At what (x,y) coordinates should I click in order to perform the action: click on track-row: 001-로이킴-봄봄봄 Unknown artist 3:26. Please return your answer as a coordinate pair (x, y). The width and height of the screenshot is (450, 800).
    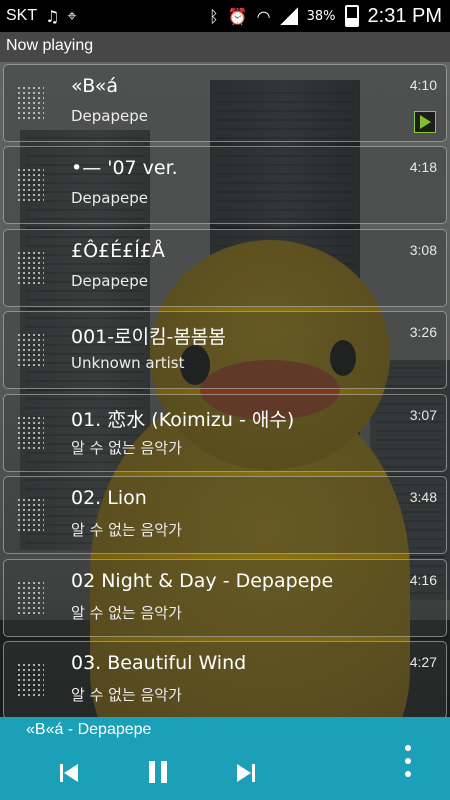
    Looking at the image, I should click on (225, 350).